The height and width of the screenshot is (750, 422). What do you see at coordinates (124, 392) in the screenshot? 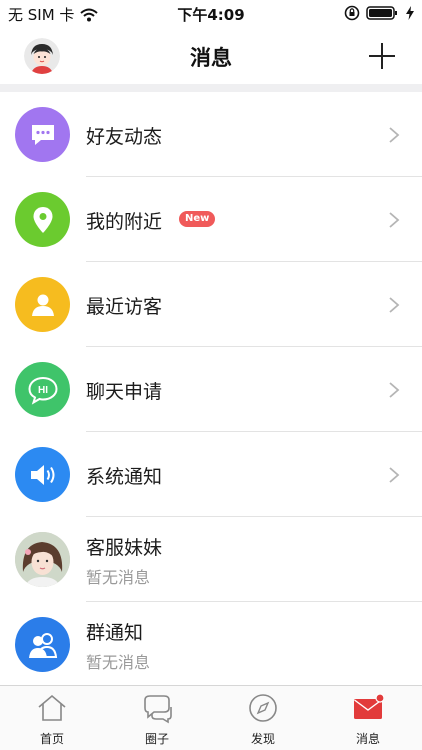
I see `list-item-title: 聊天申请` at bounding box center [124, 392].